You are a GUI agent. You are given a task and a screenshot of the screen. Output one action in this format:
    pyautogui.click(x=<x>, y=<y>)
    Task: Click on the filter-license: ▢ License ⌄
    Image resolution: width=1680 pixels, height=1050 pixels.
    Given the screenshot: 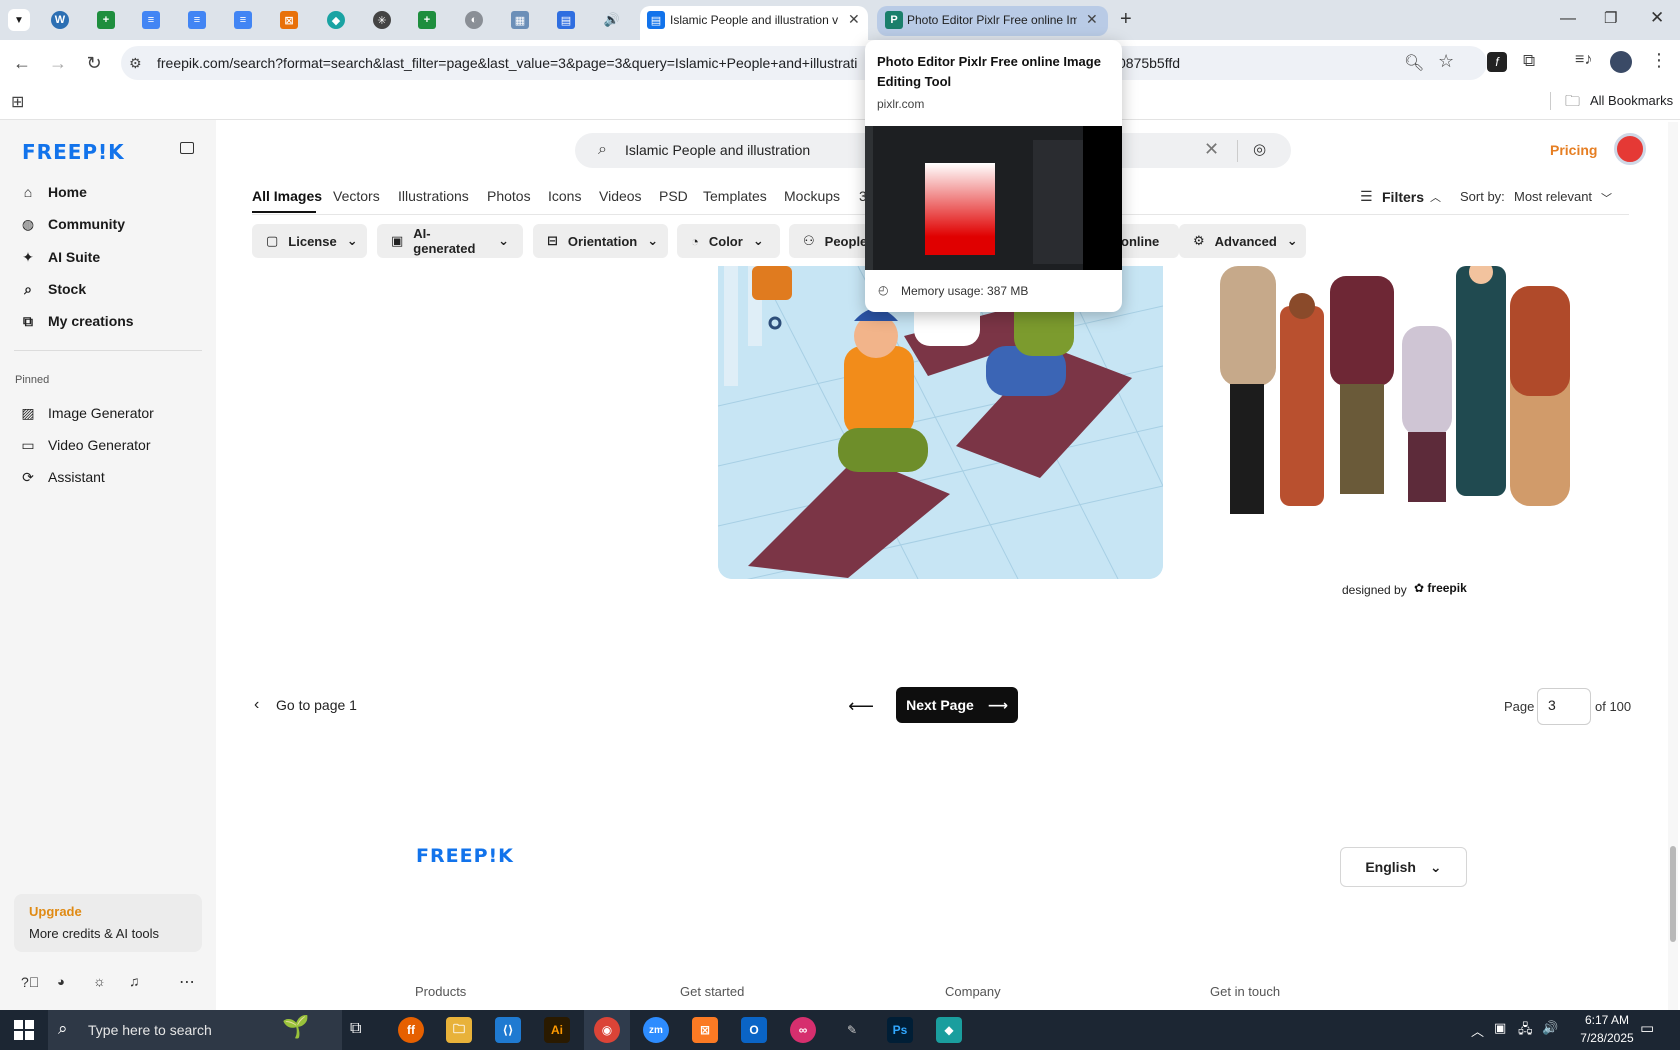 What is the action you would take?
    pyautogui.click(x=309, y=241)
    